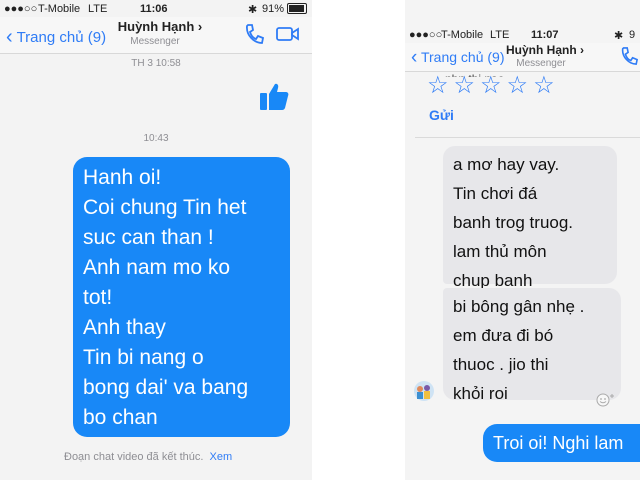 The image size is (640, 480). What do you see at coordinates (500, 251) in the screenshot?
I see `message-line: lam thủ môn` at bounding box center [500, 251].